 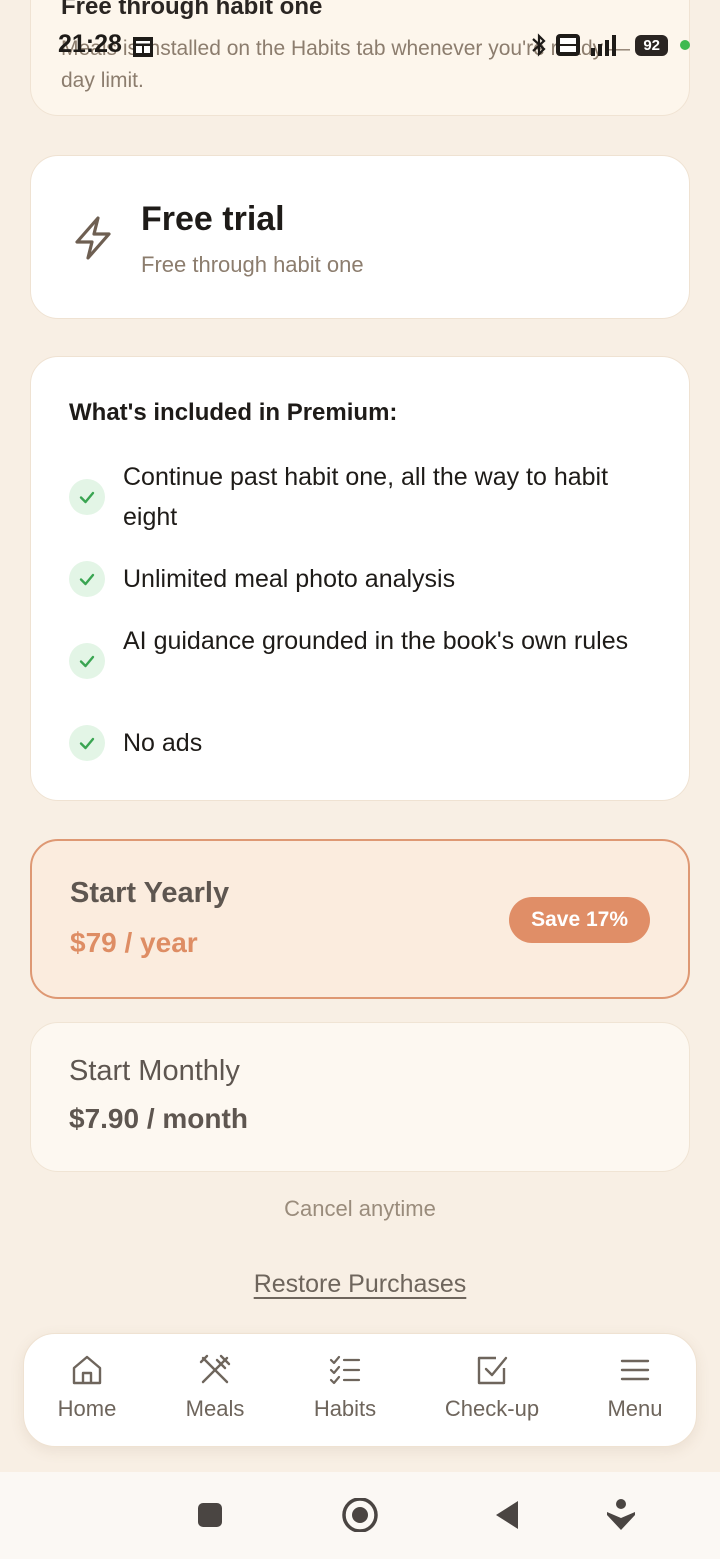 I want to click on nav-checkup: Check-up, so click(x=492, y=1387).